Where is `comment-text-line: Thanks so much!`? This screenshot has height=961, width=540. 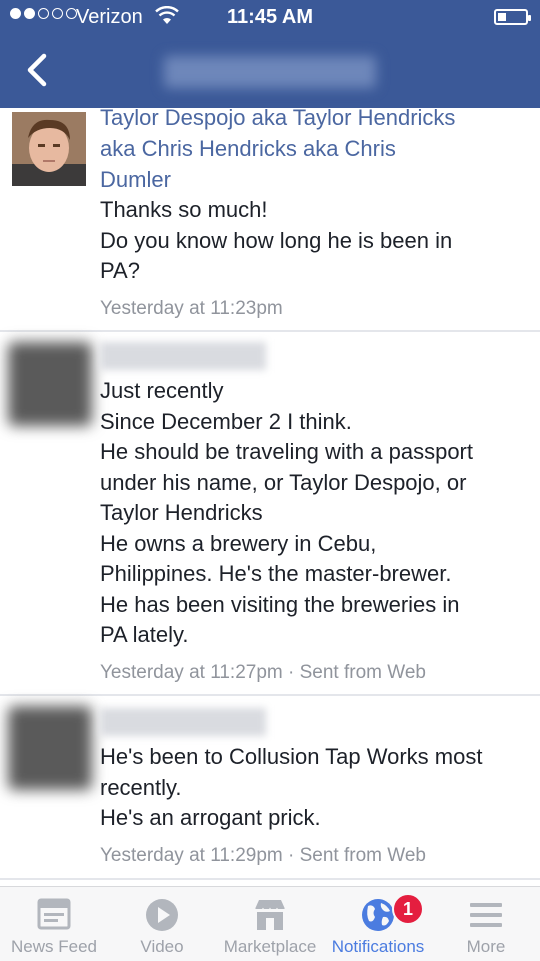
comment-text-line: Thanks so much! is located at coordinates (184, 209).